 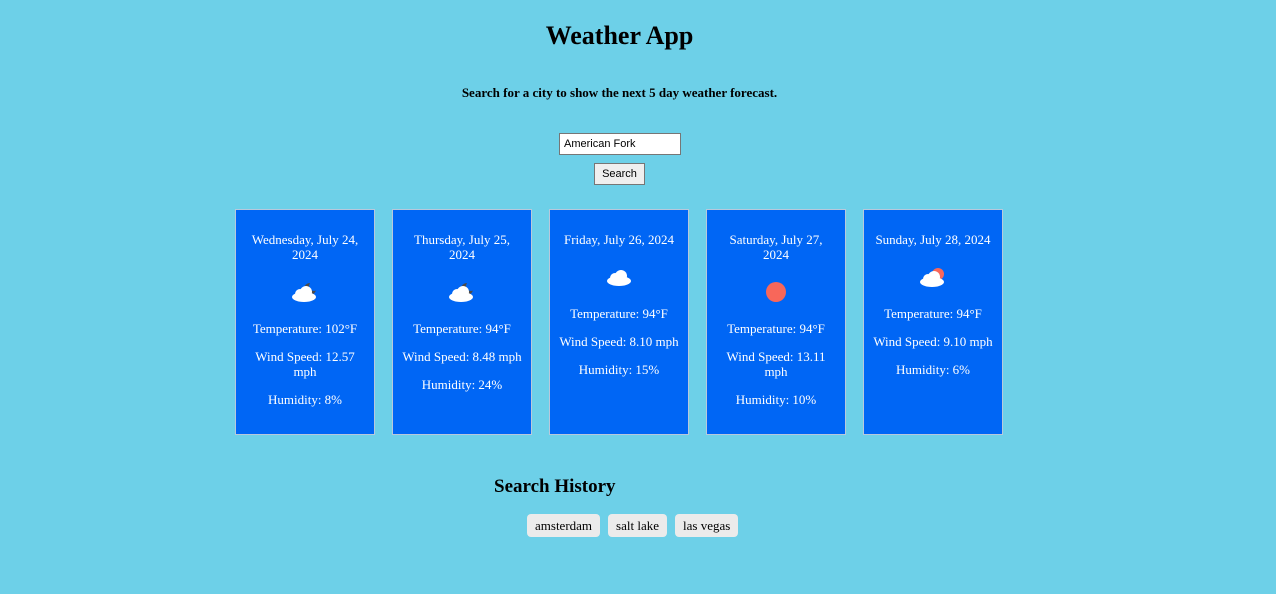 What do you see at coordinates (776, 292) in the screenshot?
I see `sun-icon` at bounding box center [776, 292].